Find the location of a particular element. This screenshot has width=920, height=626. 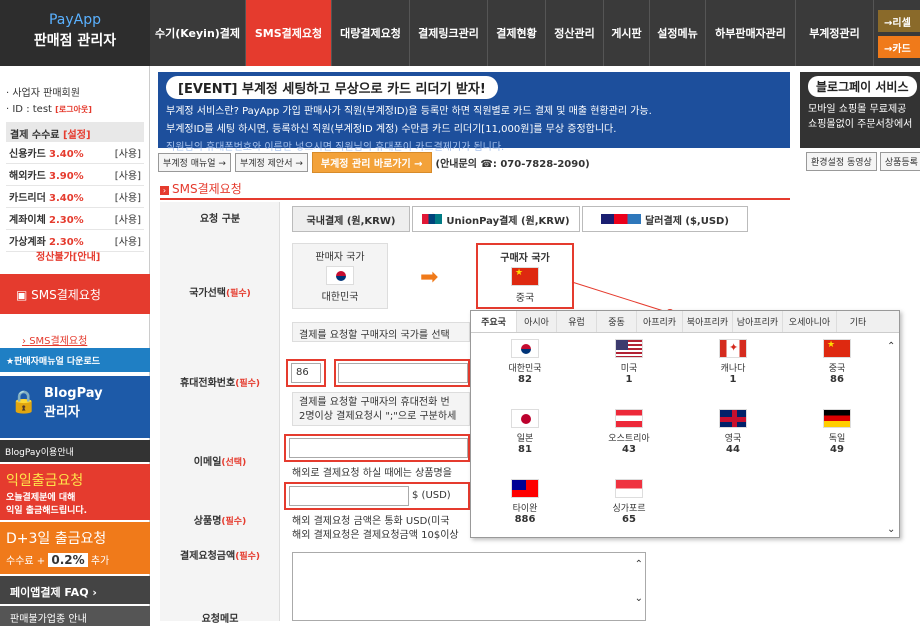

country-option: 싱가포르 65 is located at coordinates (629, 513).